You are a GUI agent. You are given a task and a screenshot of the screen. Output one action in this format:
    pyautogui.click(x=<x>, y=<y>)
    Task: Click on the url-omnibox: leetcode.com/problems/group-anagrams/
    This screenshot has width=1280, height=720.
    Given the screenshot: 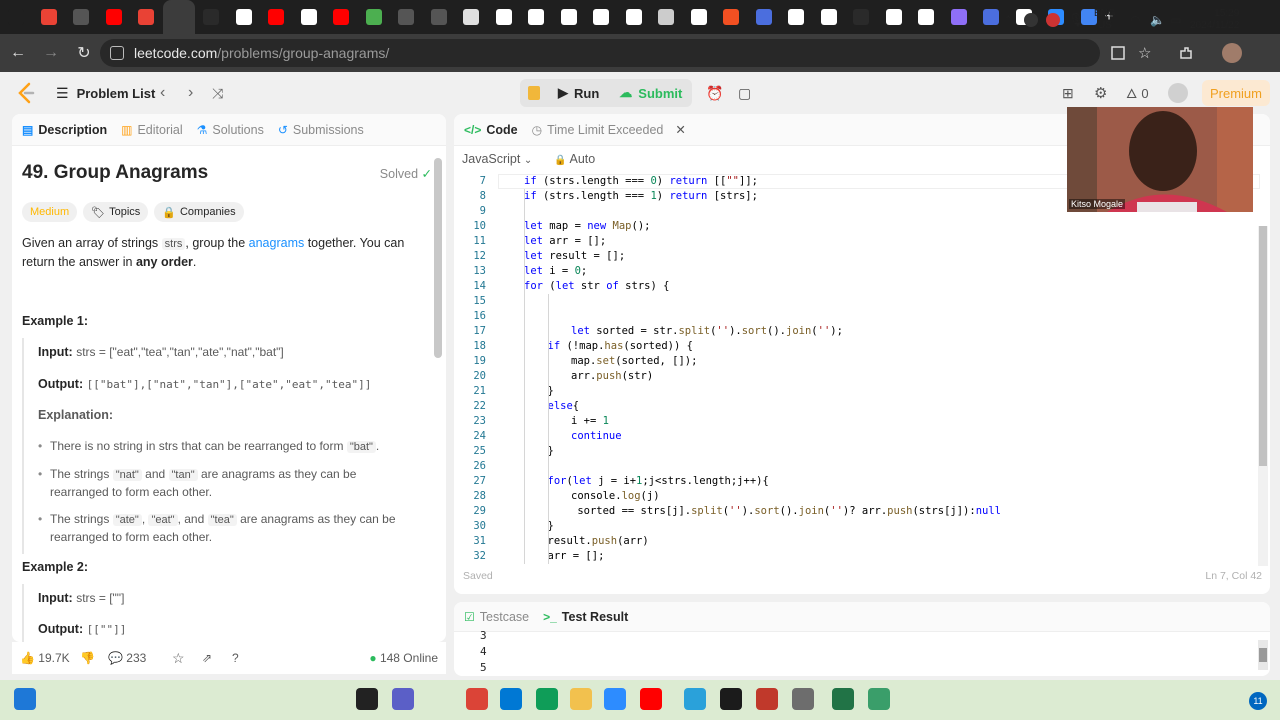 What is the action you would take?
    pyautogui.click(x=600, y=53)
    